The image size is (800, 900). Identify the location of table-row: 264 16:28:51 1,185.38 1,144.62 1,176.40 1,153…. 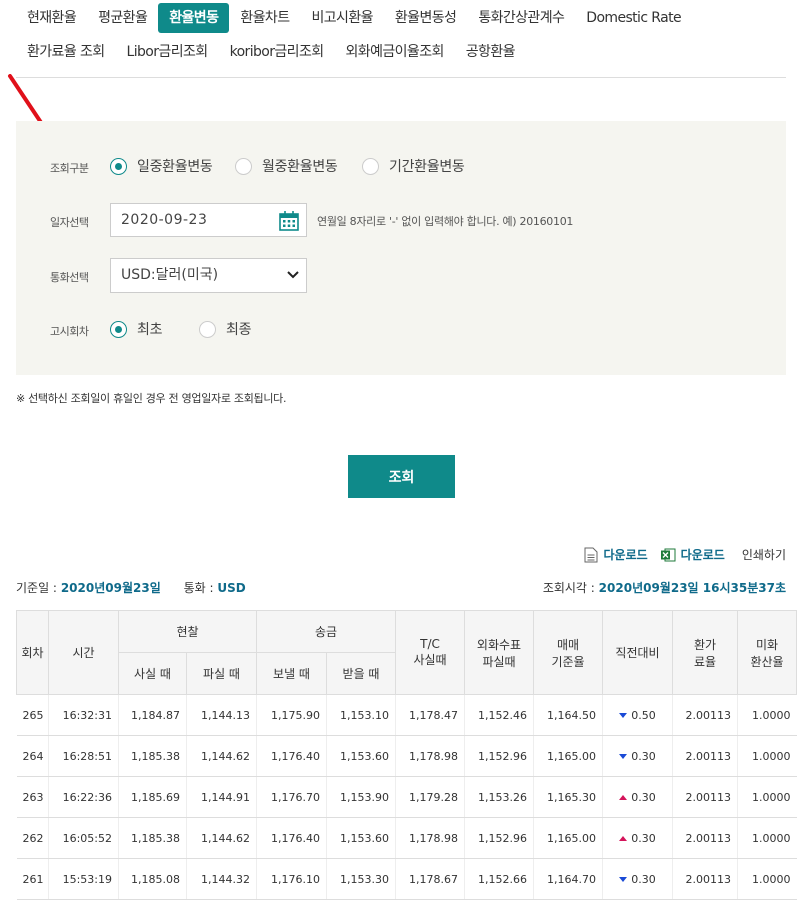
(406, 756).